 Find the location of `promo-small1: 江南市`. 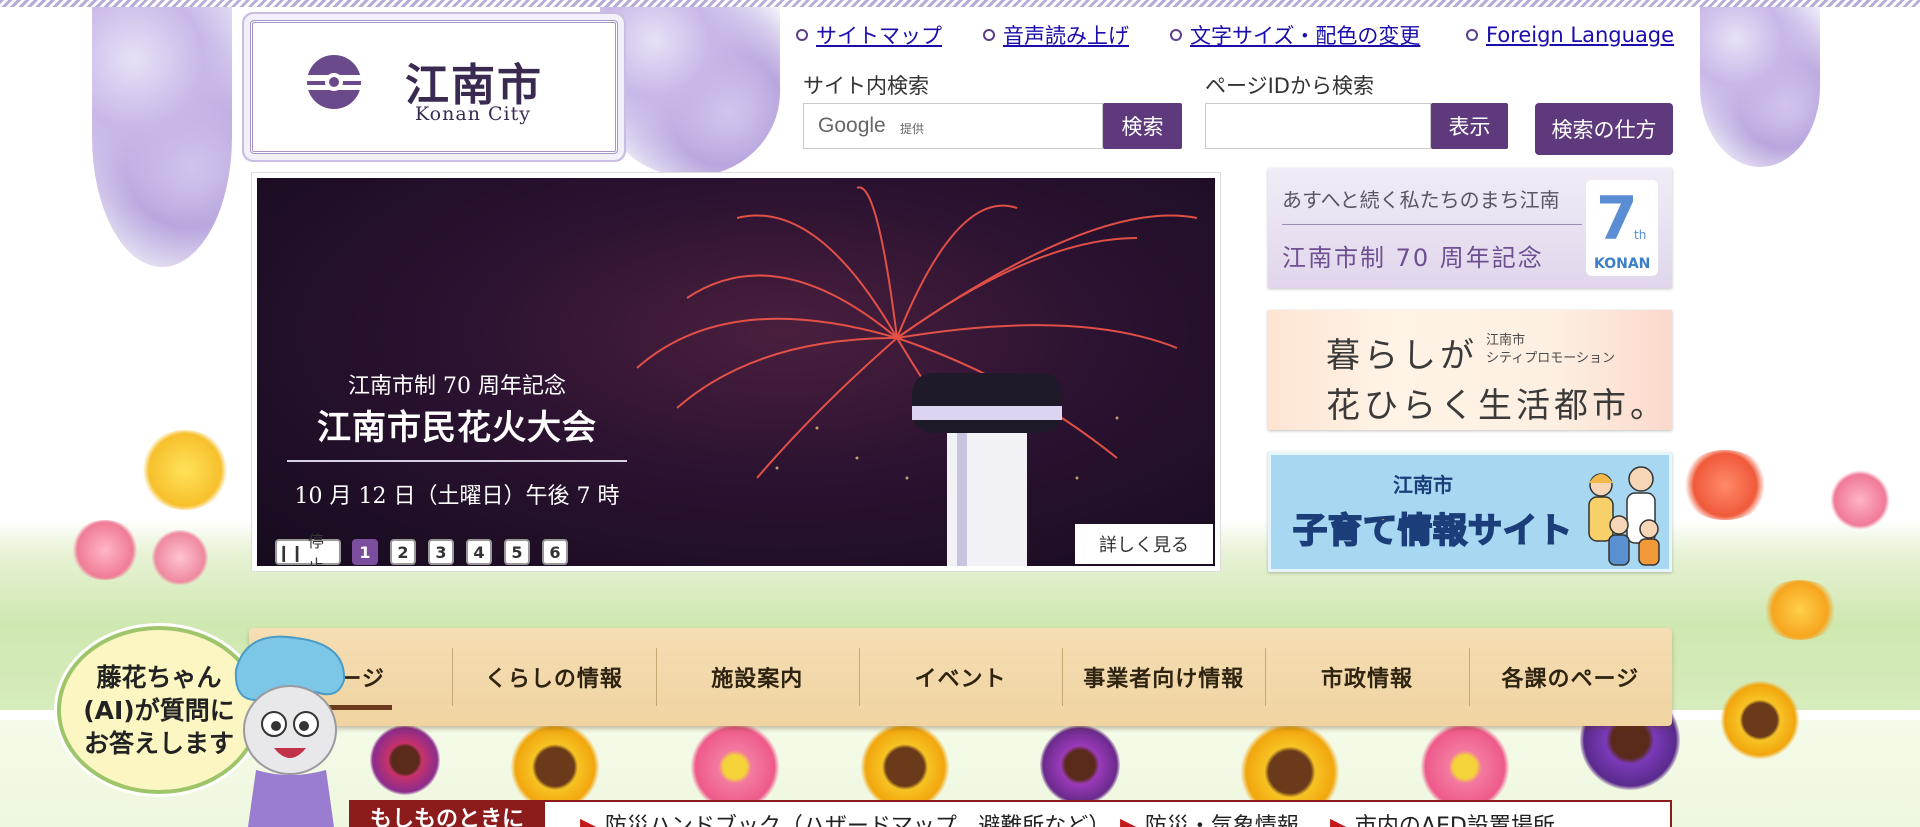

promo-small1: 江南市 is located at coordinates (1506, 340).